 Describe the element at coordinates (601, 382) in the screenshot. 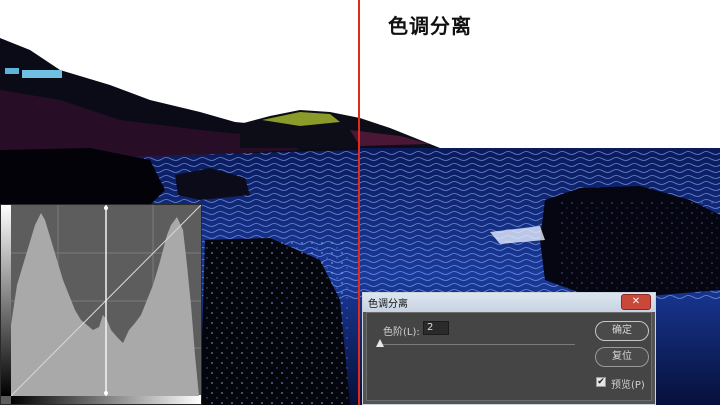

I see `preview-checkbox: ✔` at that location.